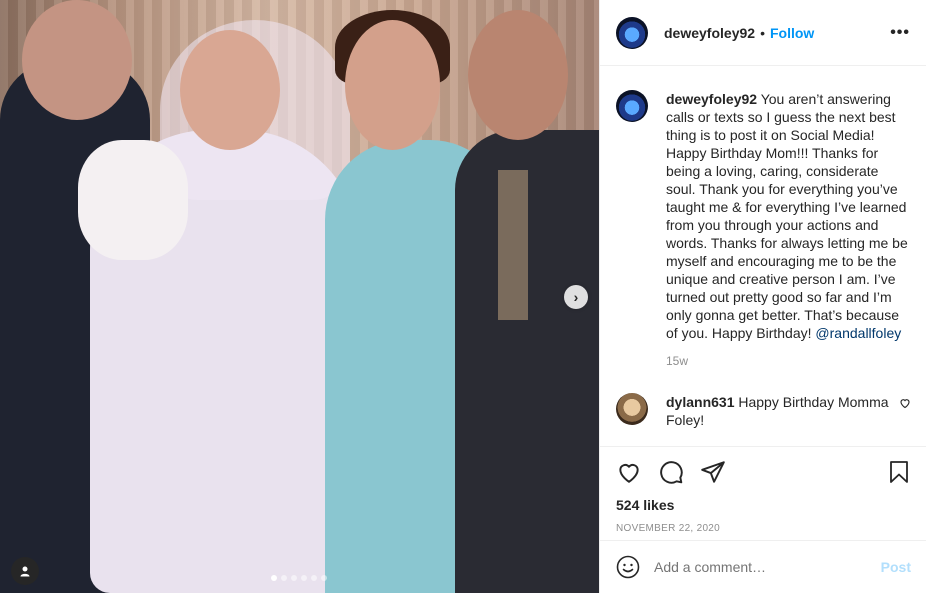 This screenshot has height=593, width=926. I want to click on avatar, so click(632, 32).